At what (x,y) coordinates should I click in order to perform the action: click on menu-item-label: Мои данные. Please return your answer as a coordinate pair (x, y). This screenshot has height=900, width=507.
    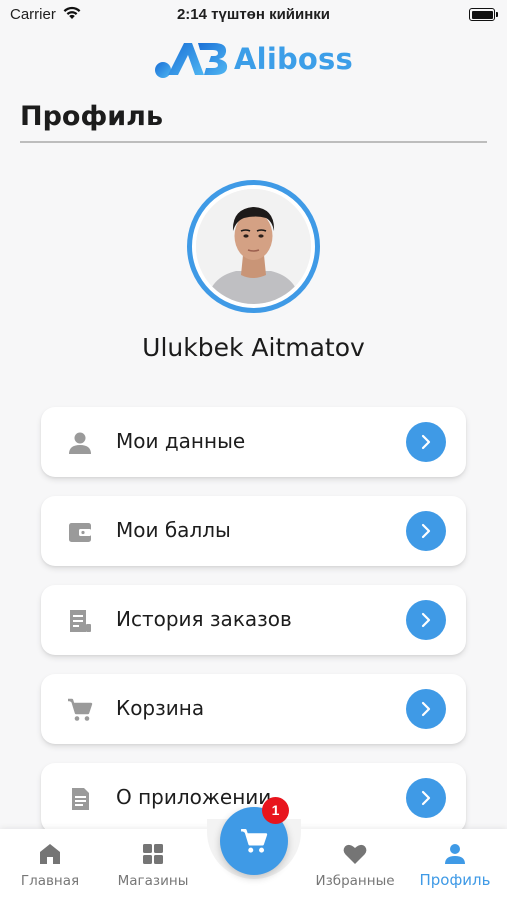
    Looking at the image, I should click on (181, 441).